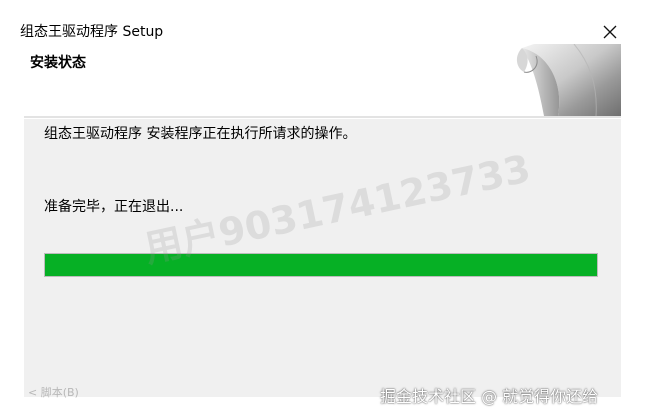 The image size is (645, 417). Describe the element at coordinates (53, 392) in the screenshot. I see `faint-footer-text: < 脚本(B)` at that location.